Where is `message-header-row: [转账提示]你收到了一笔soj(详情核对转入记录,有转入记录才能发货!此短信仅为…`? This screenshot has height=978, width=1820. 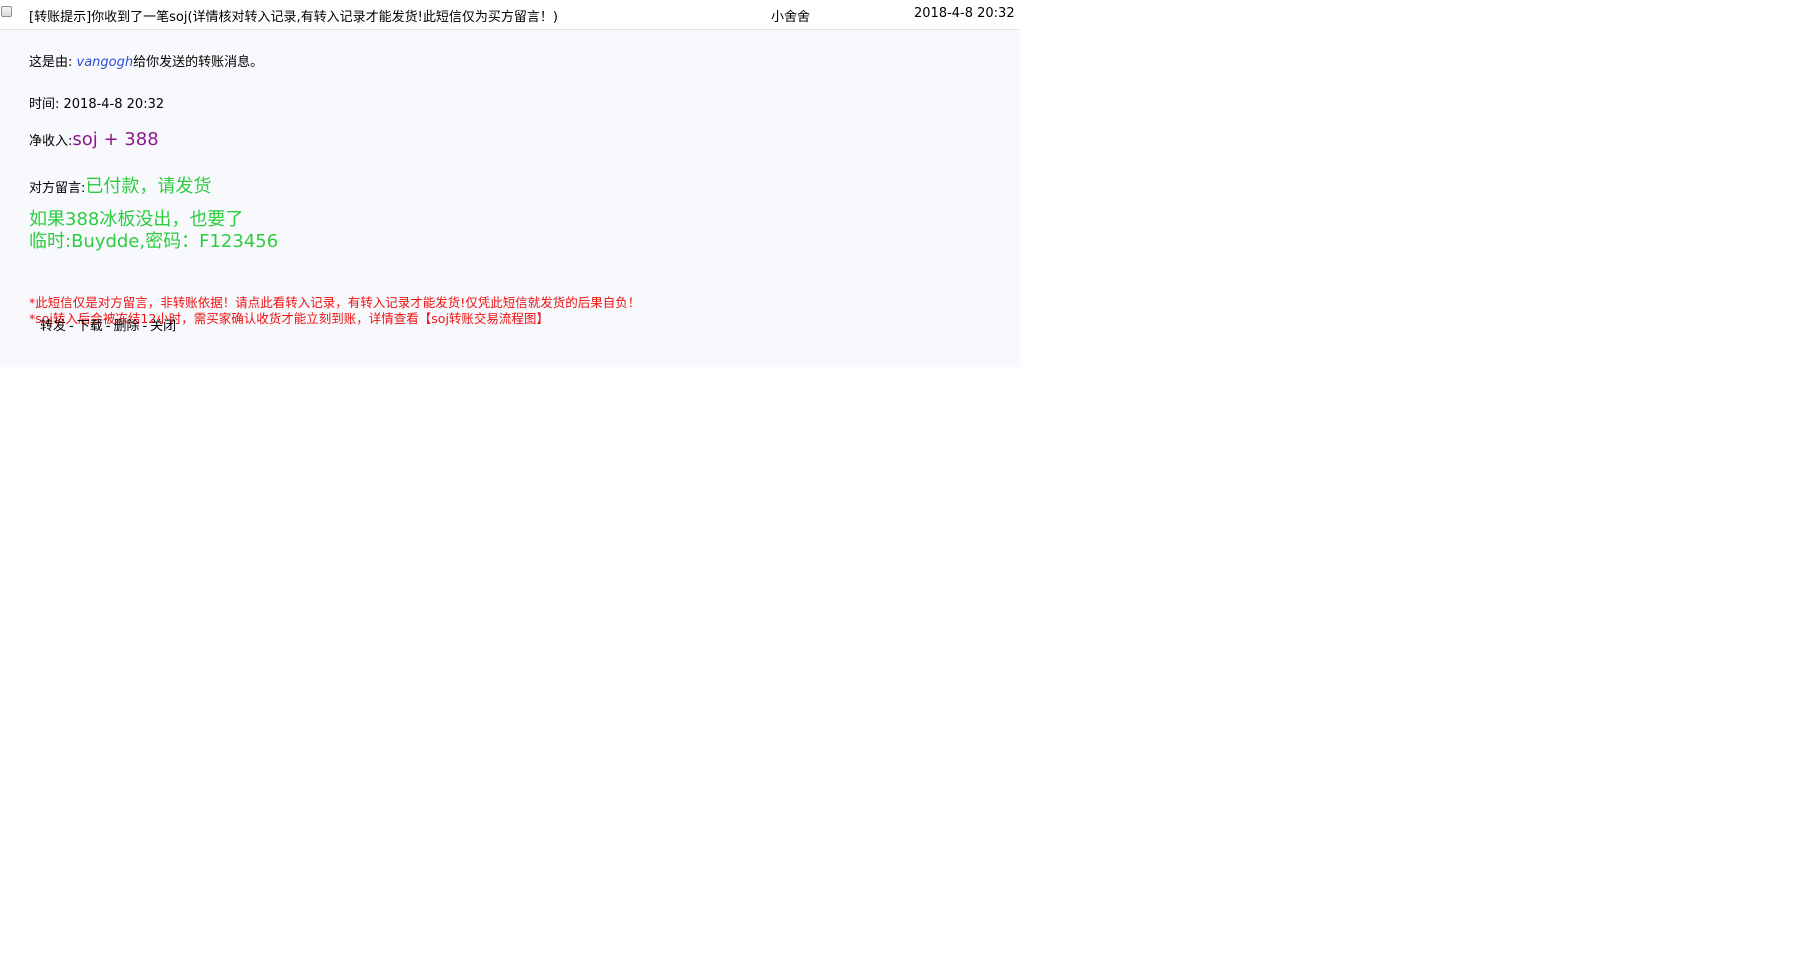
message-header-row: [转账提示]你收到了一笔soj(详情核对转入记录,有转入记录才能发货!此短信仅为… is located at coordinates (510, 15).